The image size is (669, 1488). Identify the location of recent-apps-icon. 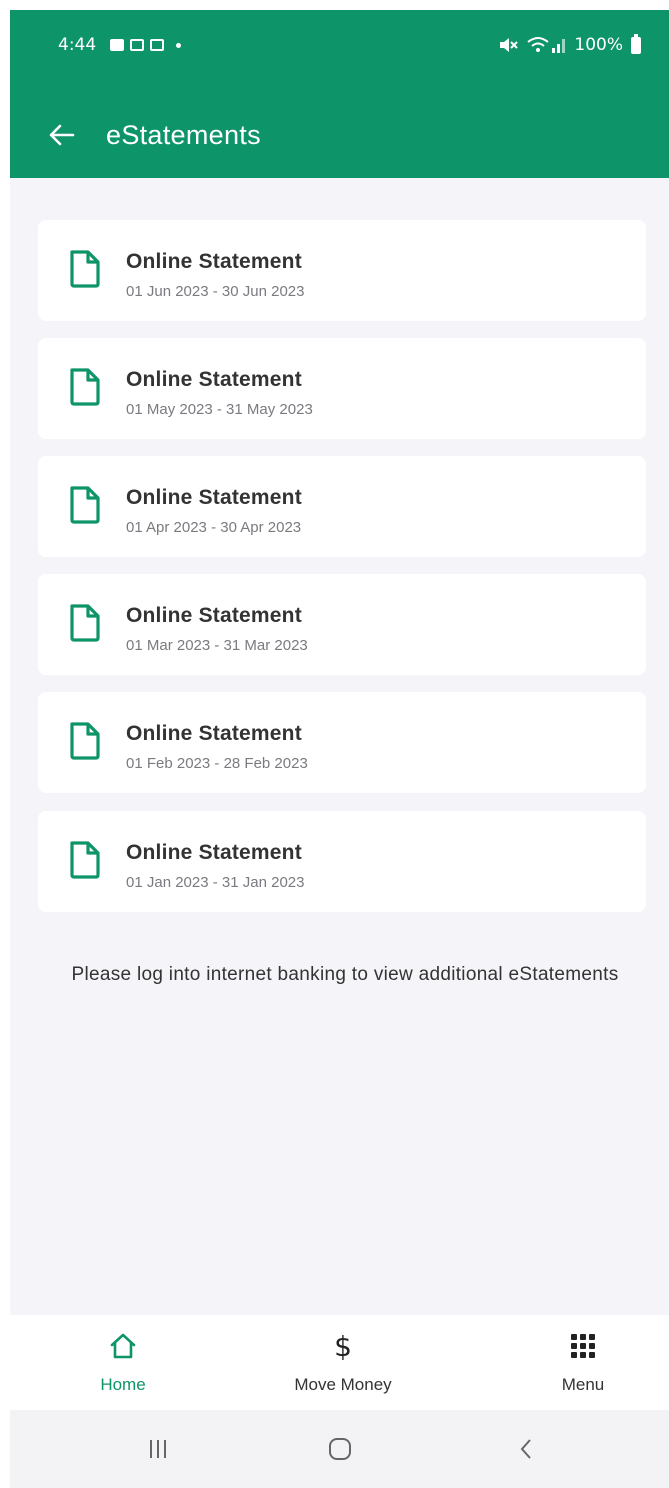
(158, 1449).